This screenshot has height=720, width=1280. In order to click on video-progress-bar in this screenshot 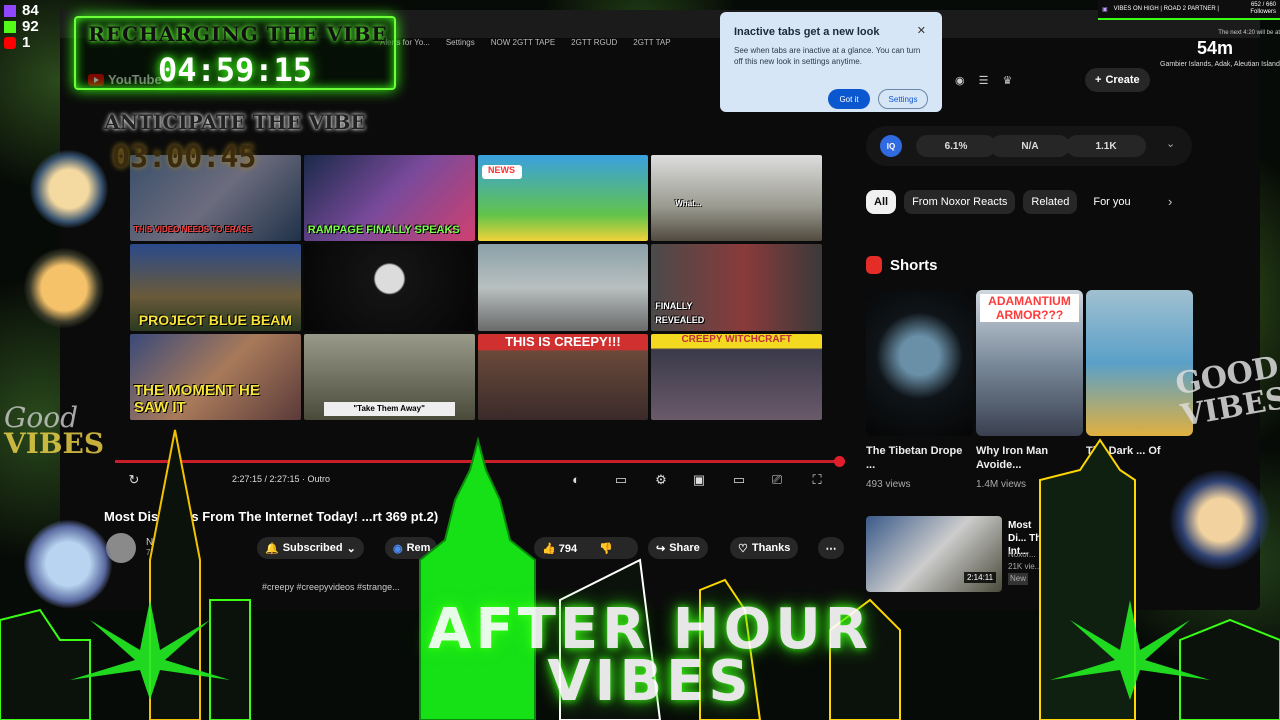, I will do `click(480, 461)`.